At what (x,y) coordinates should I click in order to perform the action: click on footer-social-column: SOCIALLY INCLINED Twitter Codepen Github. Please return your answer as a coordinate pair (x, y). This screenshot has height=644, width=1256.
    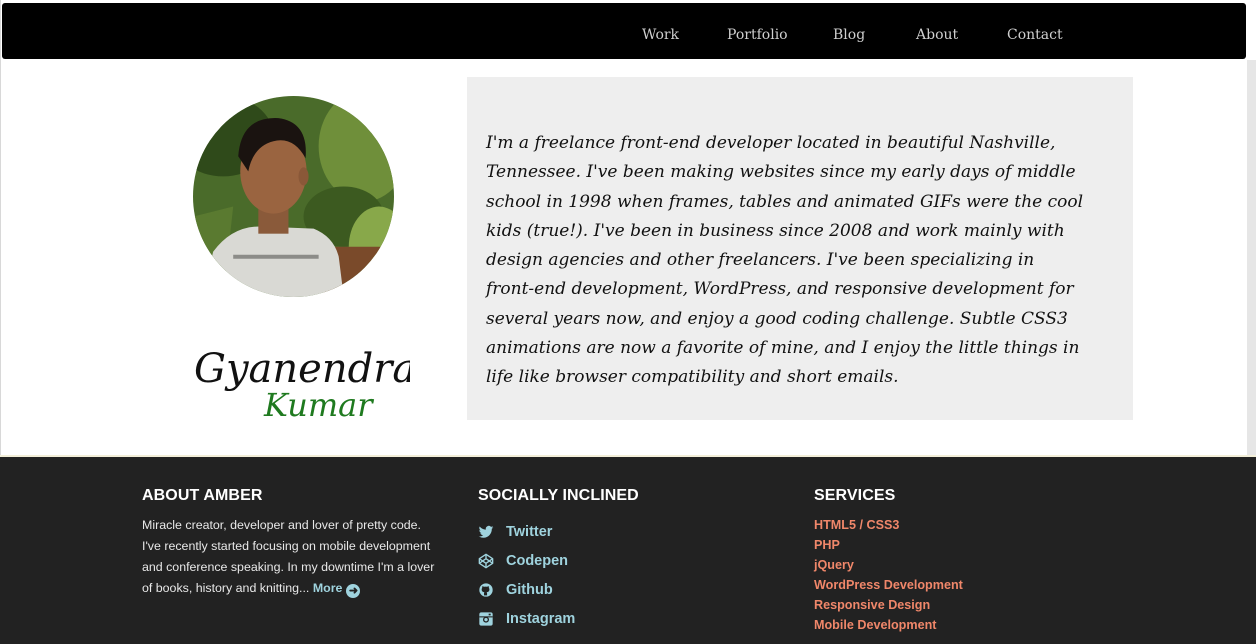
    Looking at the image, I should click on (558, 560).